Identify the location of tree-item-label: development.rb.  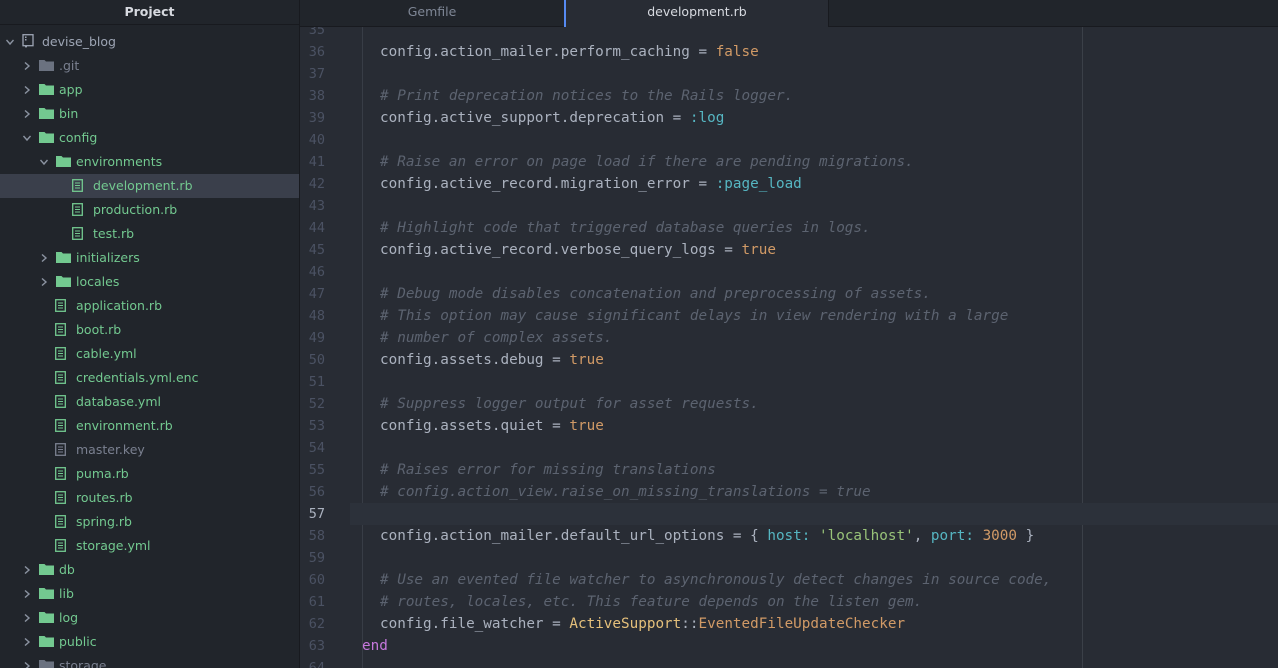
(143, 185).